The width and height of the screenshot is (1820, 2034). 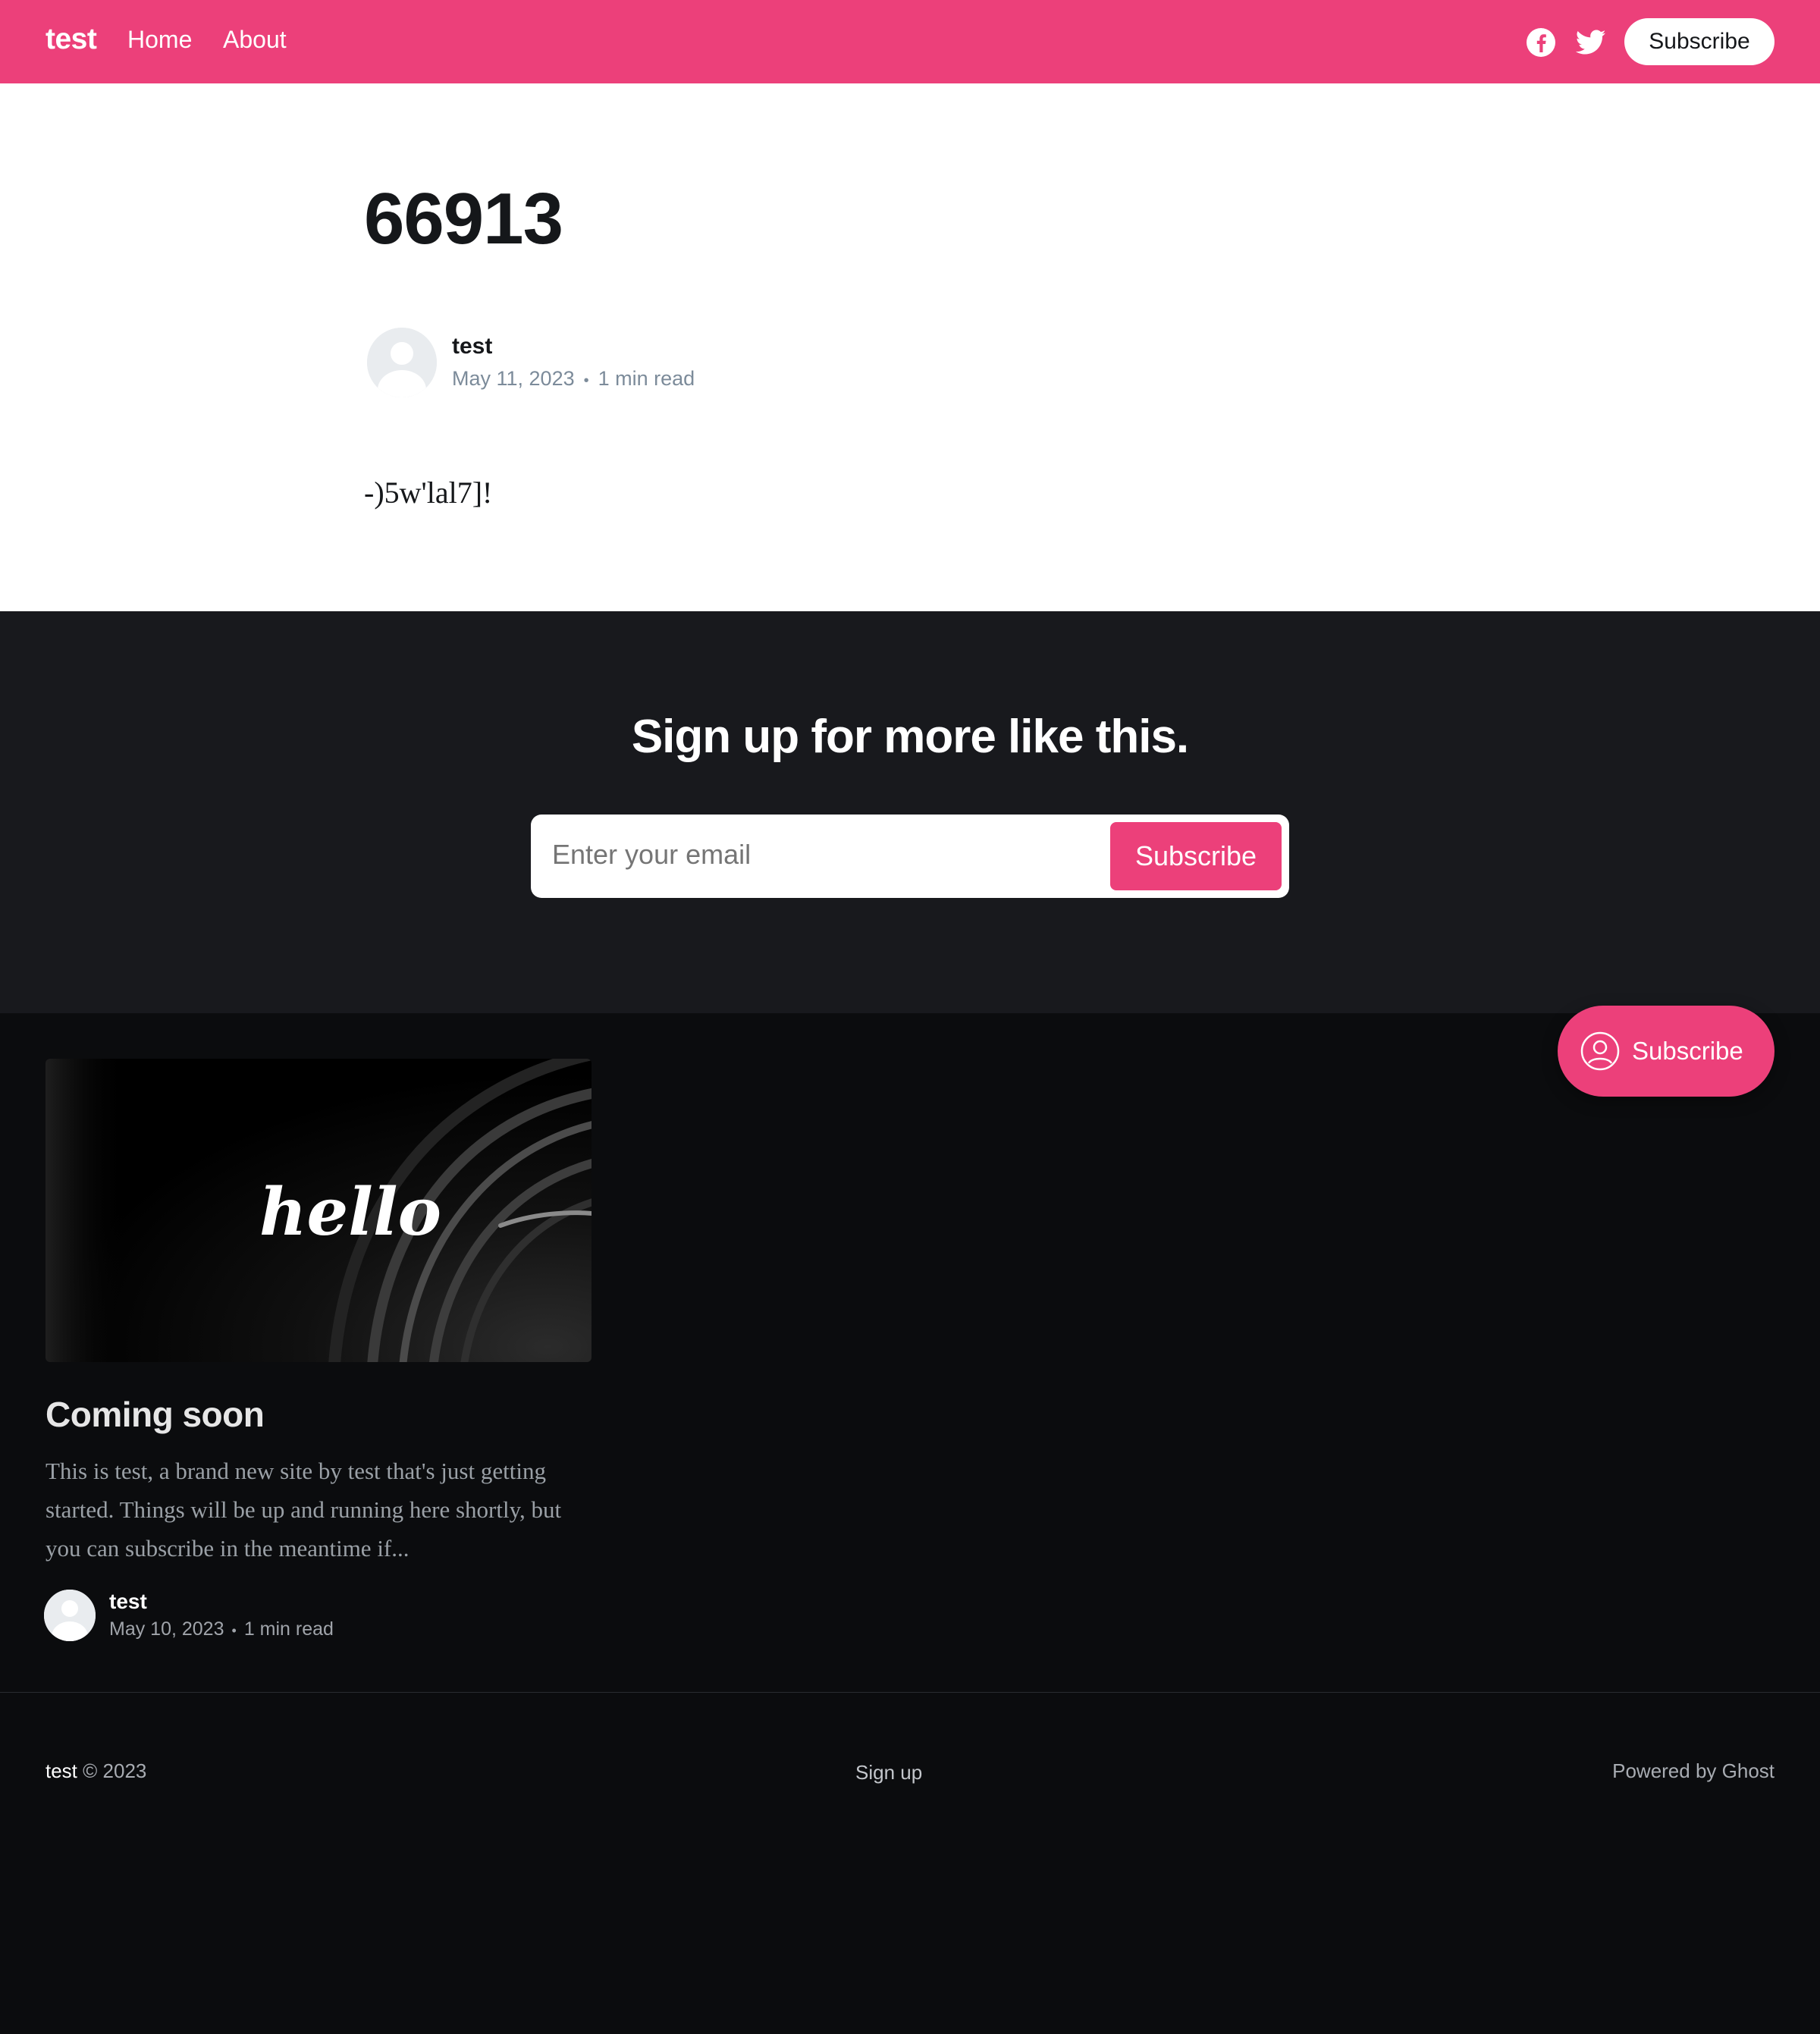 I want to click on floating-subscribe-label: Subscribe, so click(x=1687, y=1051).